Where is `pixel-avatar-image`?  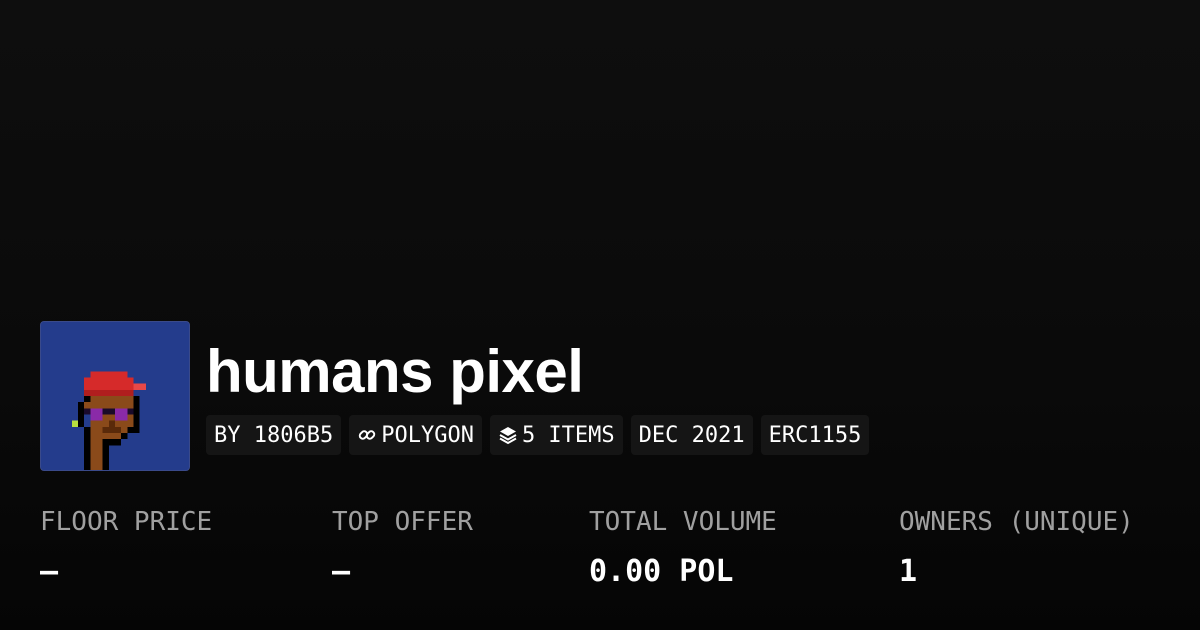
pixel-avatar-image is located at coordinates (115, 396).